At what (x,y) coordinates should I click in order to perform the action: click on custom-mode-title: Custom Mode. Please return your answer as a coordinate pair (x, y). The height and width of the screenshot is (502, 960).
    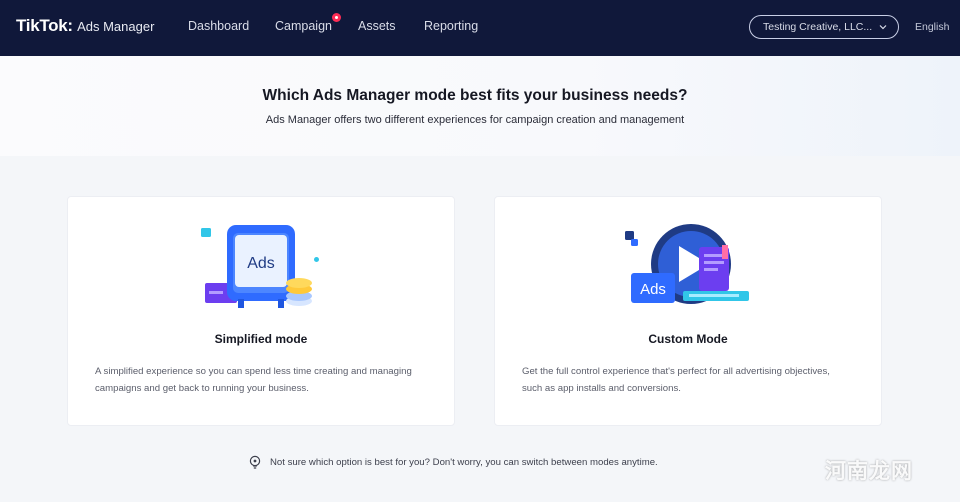
    Looking at the image, I should click on (688, 339).